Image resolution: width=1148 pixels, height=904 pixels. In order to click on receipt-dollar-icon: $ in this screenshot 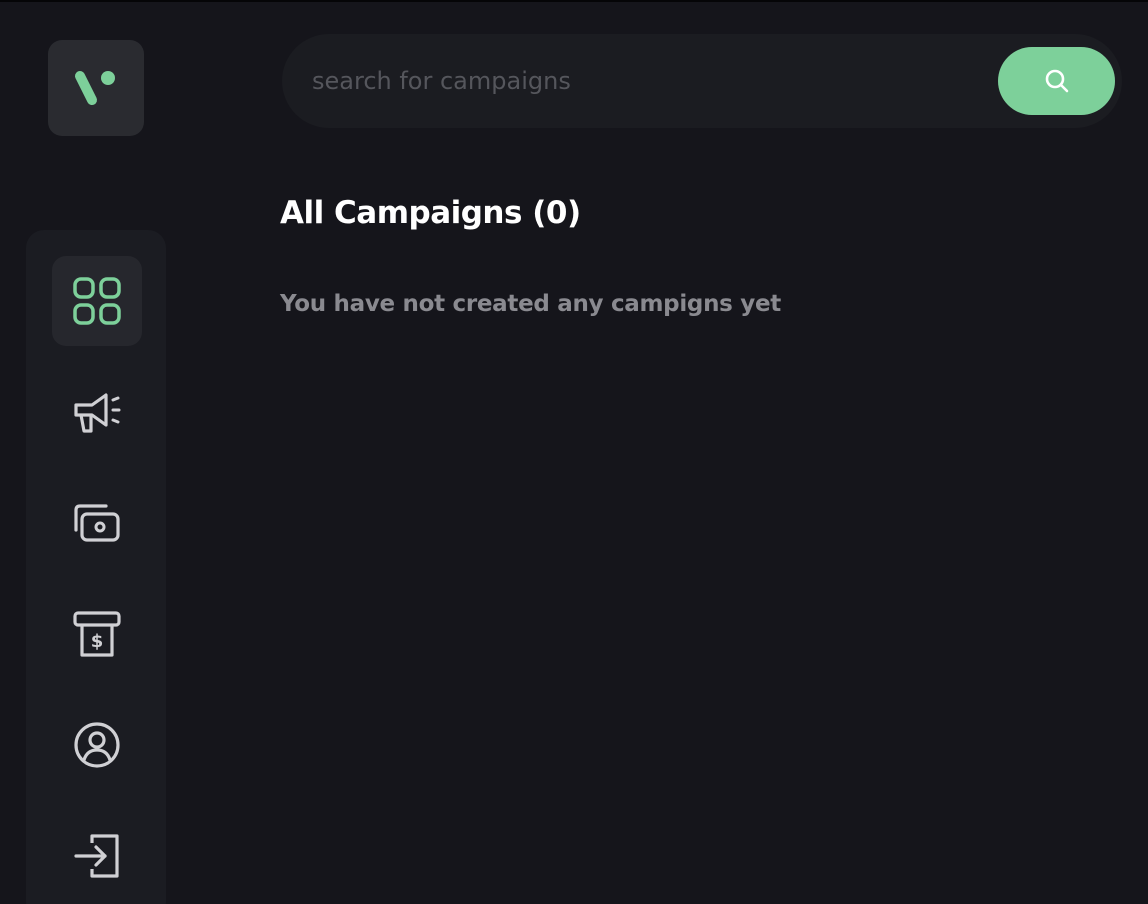, I will do `click(97, 634)`.